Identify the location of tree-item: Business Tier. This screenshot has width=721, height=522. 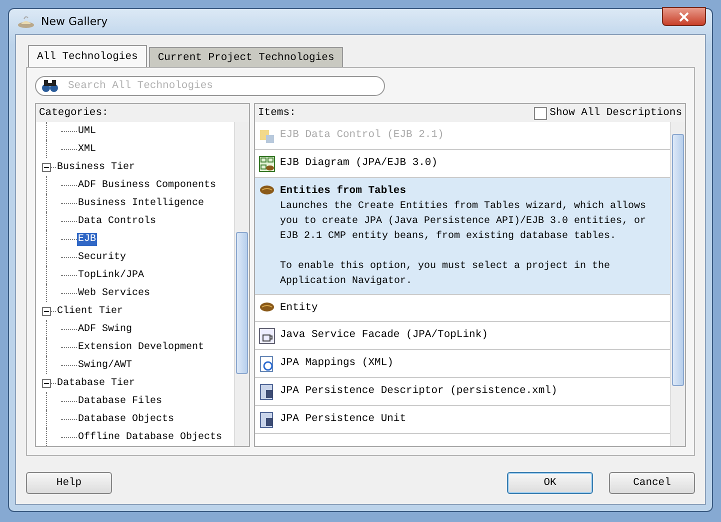
(96, 167).